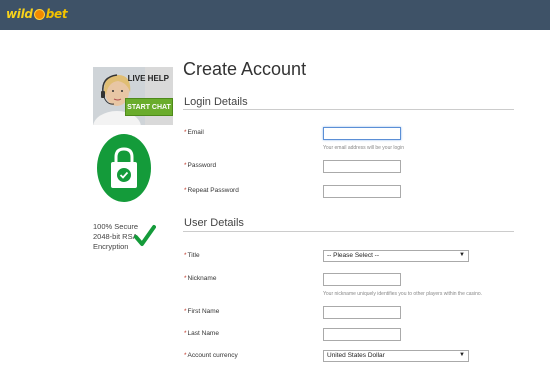  What do you see at coordinates (363, 148) in the screenshot?
I see `email-hint: Your email address will be your login` at bounding box center [363, 148].